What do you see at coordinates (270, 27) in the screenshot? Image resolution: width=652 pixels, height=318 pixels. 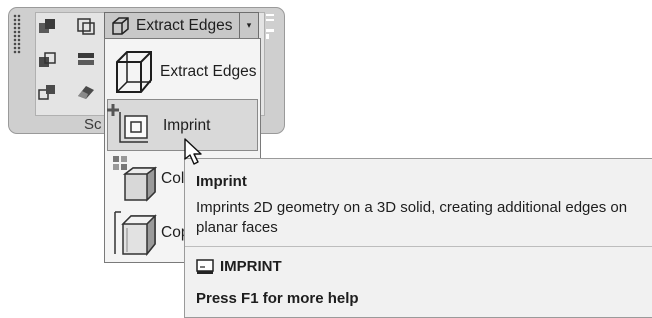 I see `panel-options-icon` at bounding box center [270, 27].